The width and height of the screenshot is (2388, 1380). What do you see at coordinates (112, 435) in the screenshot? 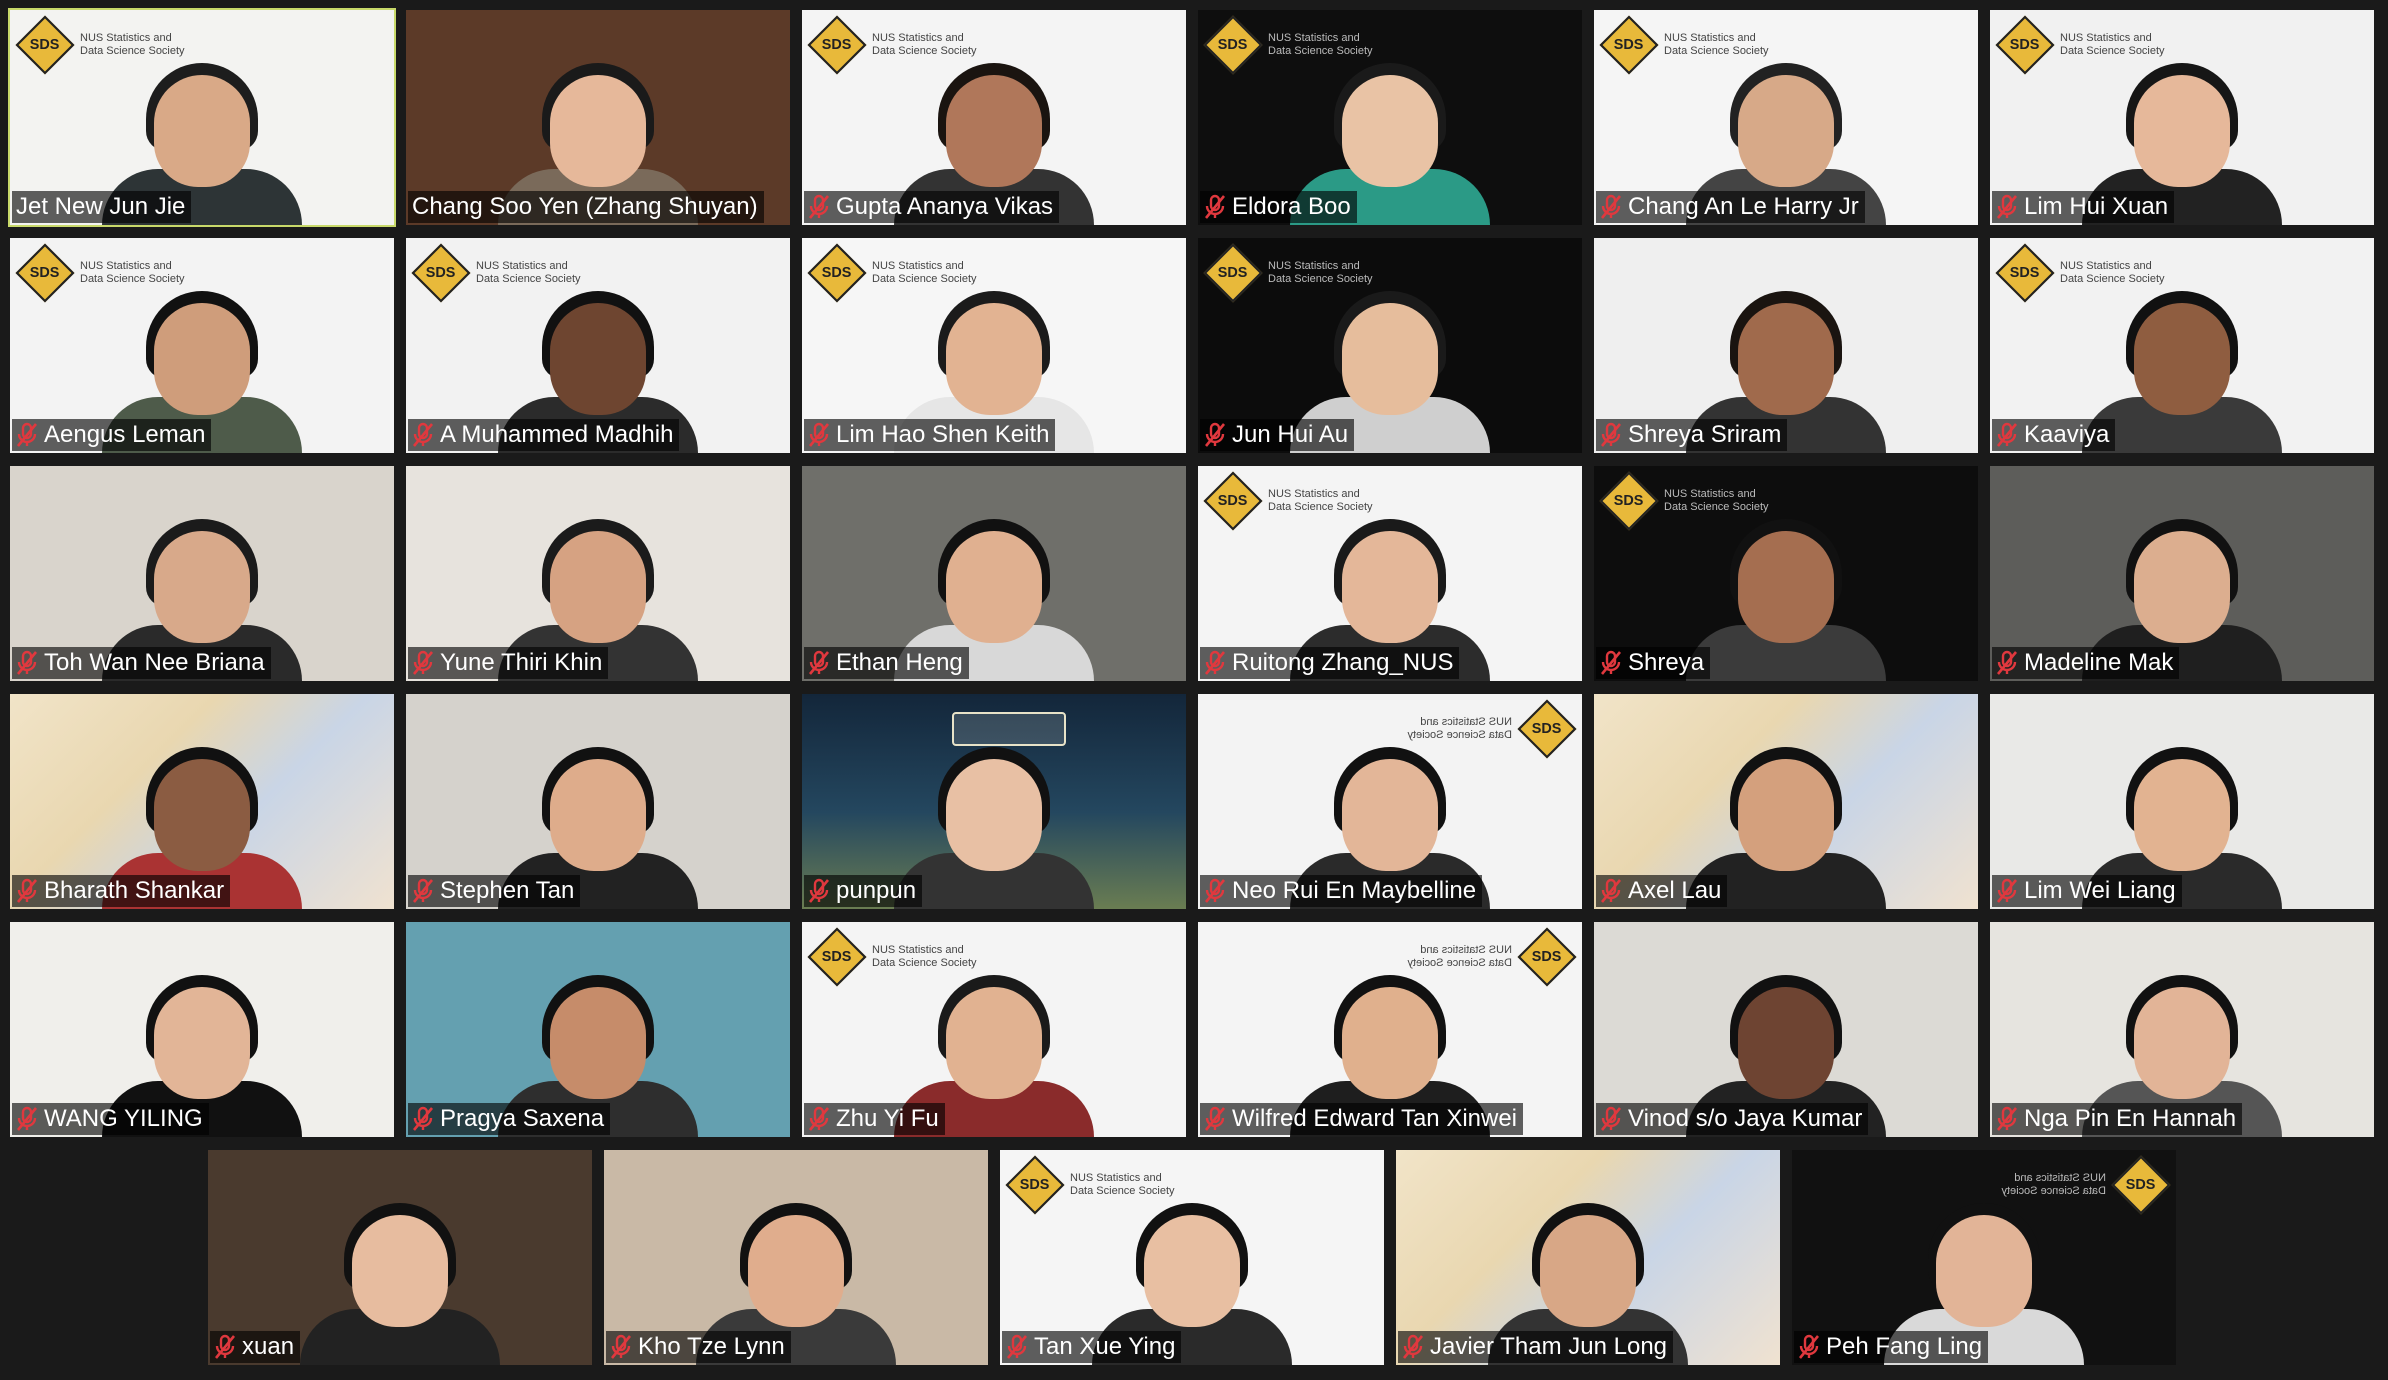
I see `participant-name-label: Aengus Leman` at bounding box center [112, 435].